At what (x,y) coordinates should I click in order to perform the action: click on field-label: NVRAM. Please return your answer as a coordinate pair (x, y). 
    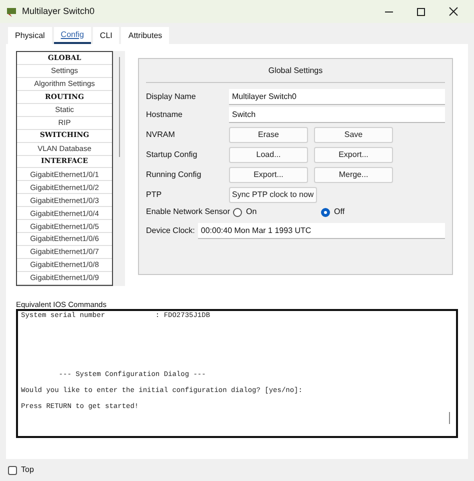
    Looking at the image, I should click on (161, 135).